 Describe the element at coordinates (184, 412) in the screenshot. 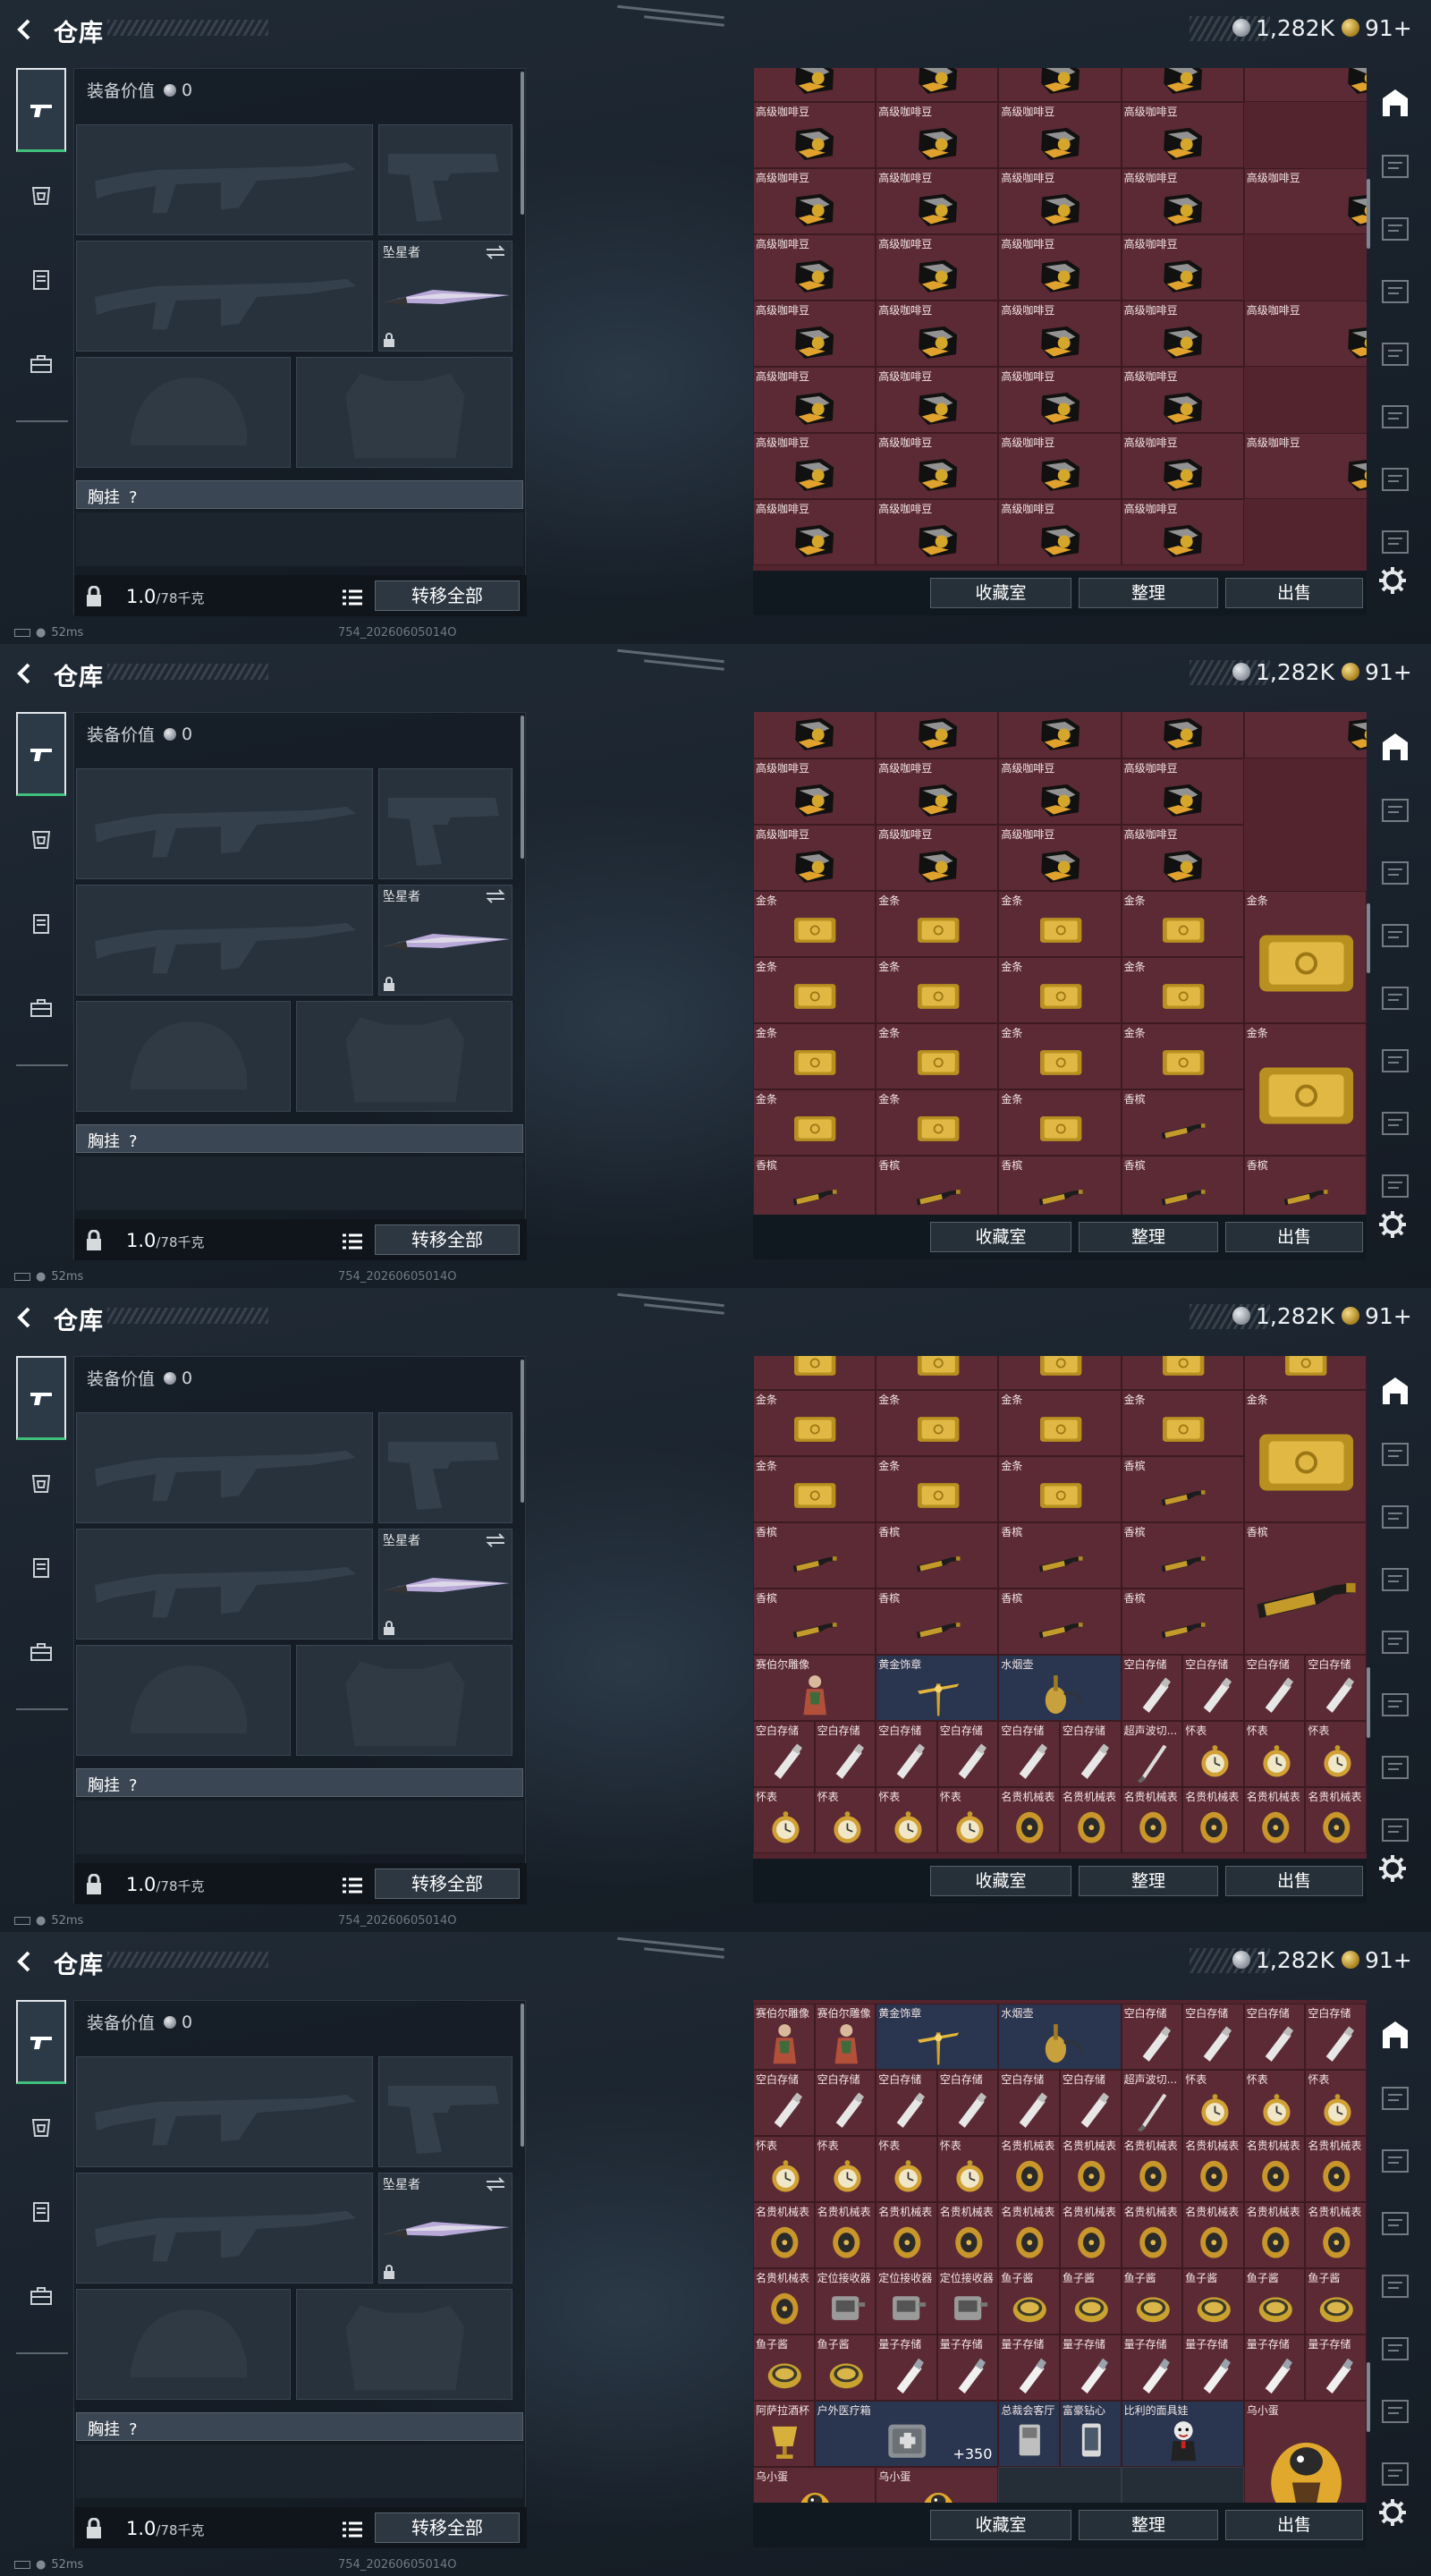

I see `helmet-slot` at that location.